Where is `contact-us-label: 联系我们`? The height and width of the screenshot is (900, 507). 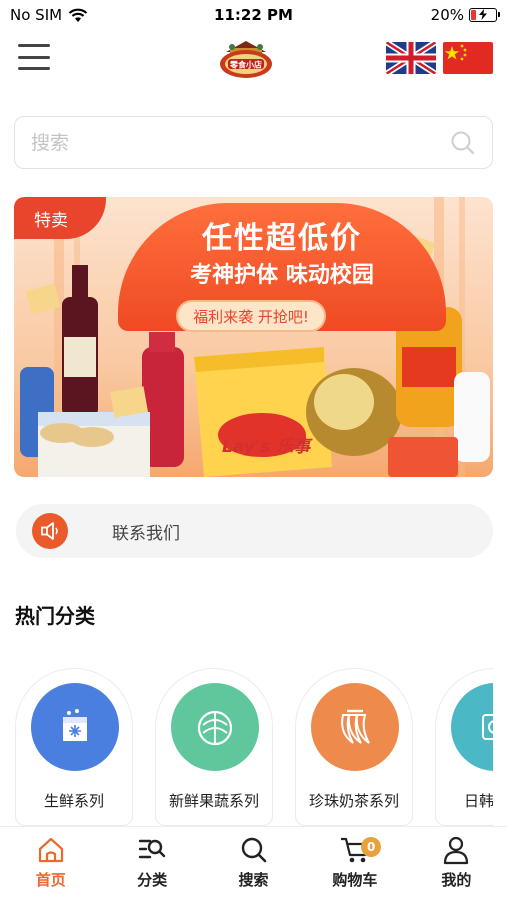
contact-us-label: 联系我们 is located at coordinates (146, 533).